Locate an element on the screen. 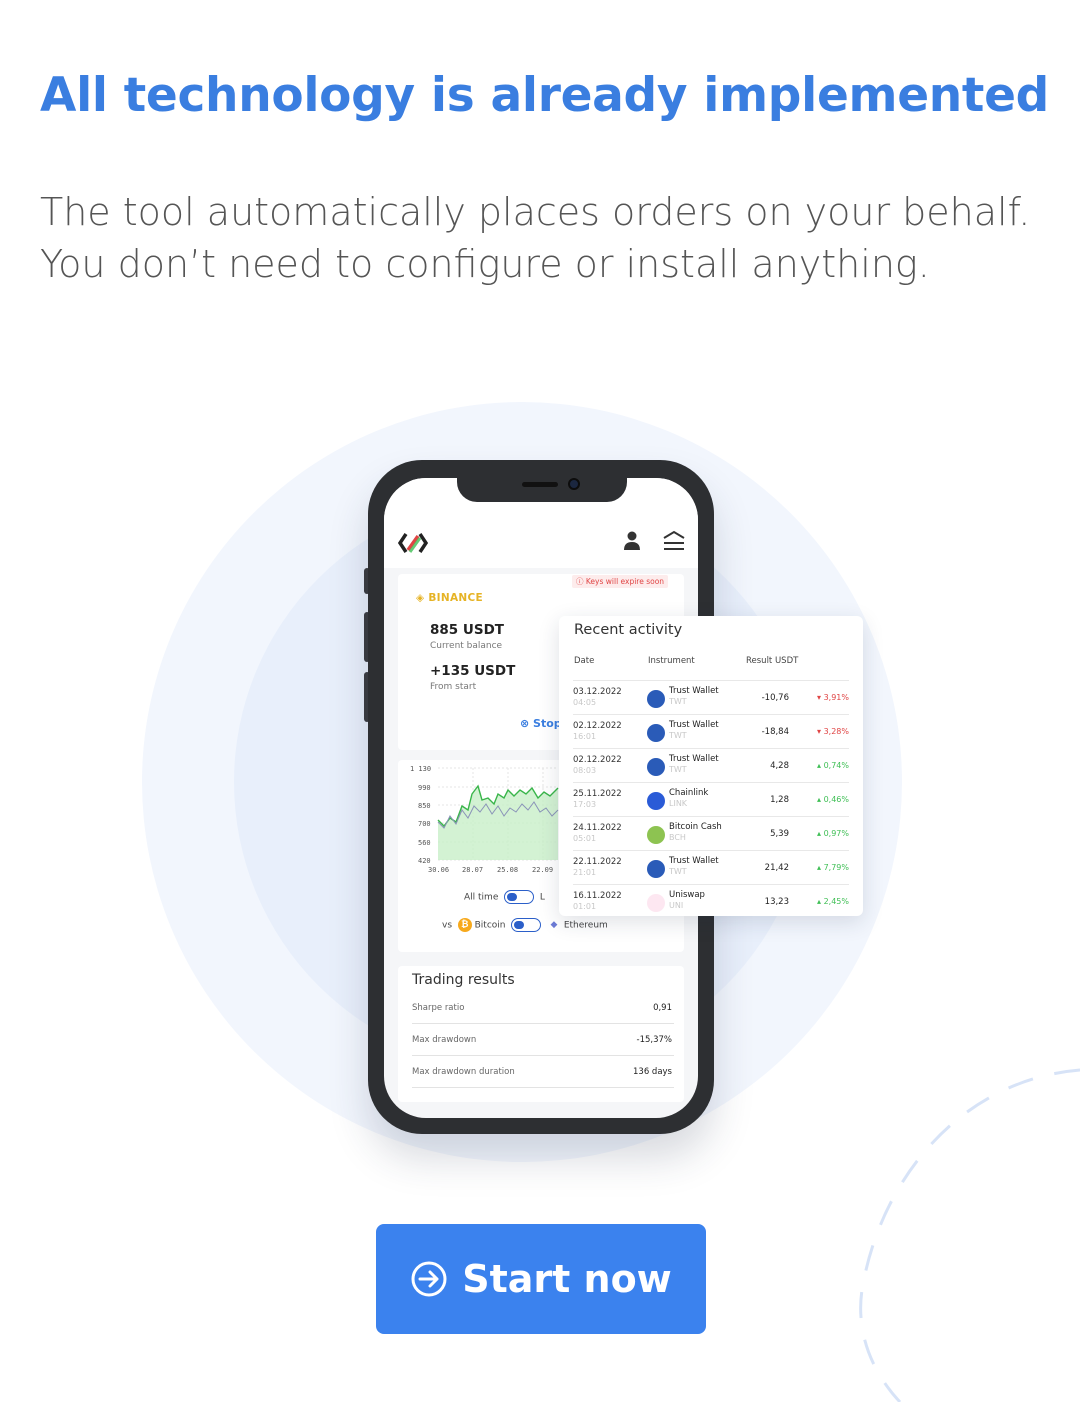 This screenshot has height=1402, width=1080. activity-time: 17:03 is located at coordinates (585, 804).